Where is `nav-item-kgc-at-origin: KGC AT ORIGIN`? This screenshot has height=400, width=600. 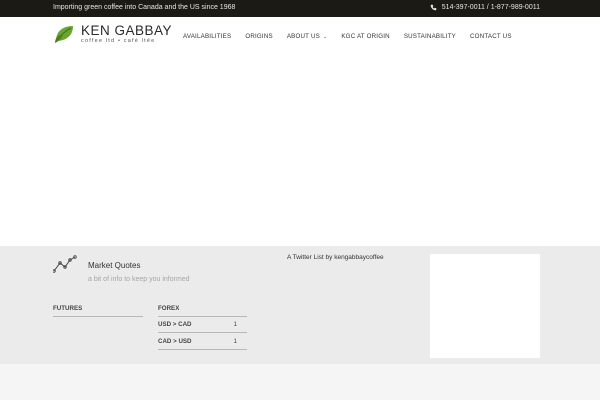 nav-item-kgc-at-origin: KGC AT ORIGIN is located at coordinates (365, 36).